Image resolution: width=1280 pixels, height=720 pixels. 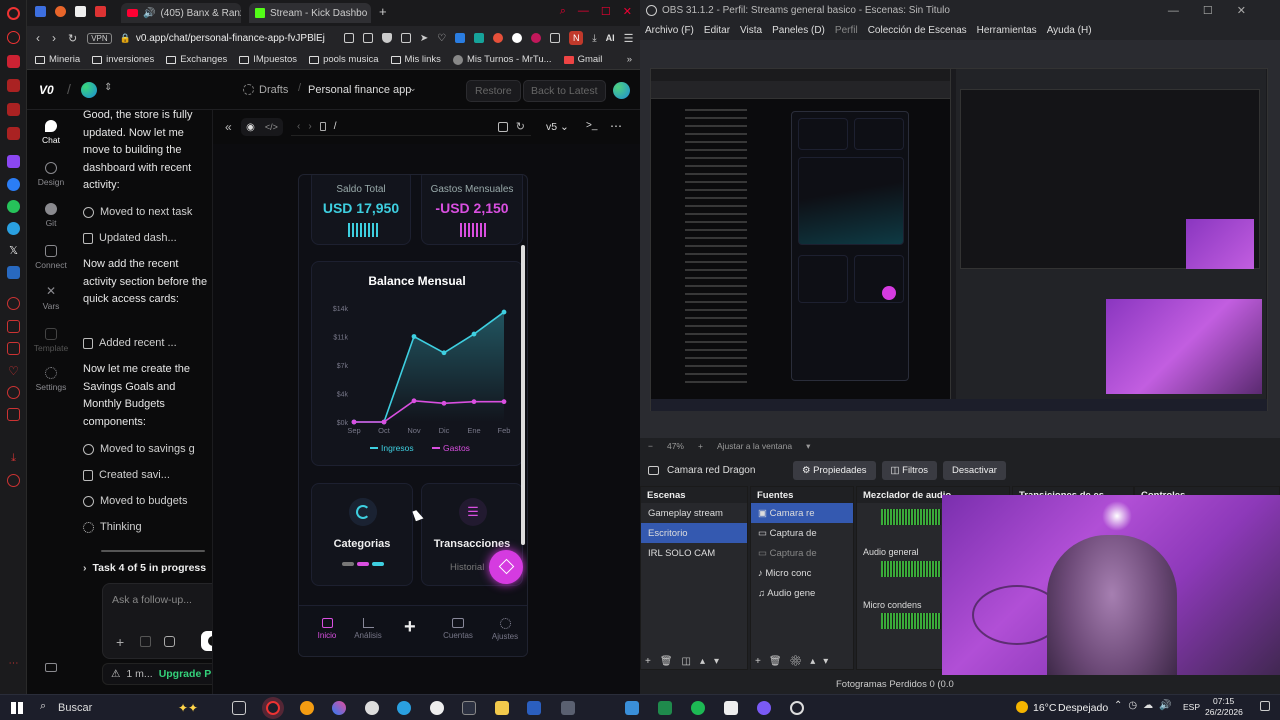 What do you see at coordinates (413, 88) in the screenshot?
I see `chevron-down-icon: ⌄` at bounding box center [413, 88].